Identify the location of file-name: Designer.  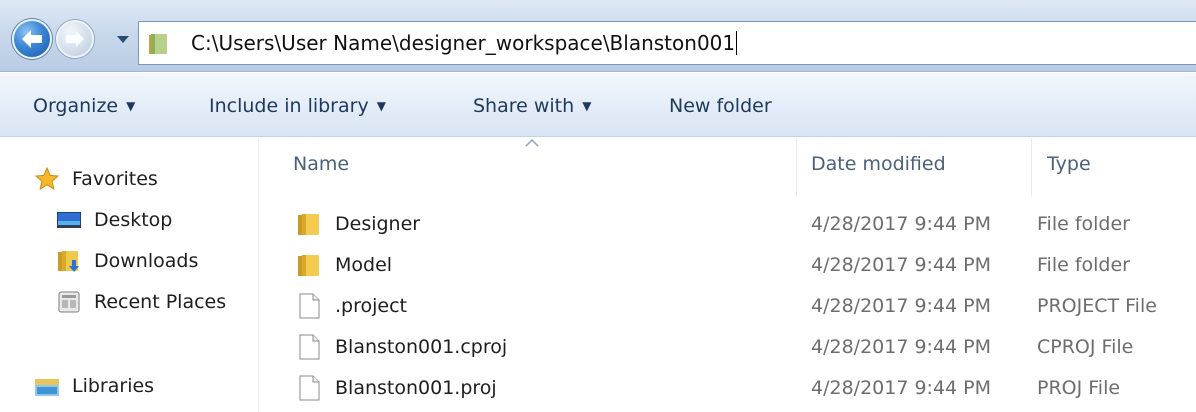
(378, 224).